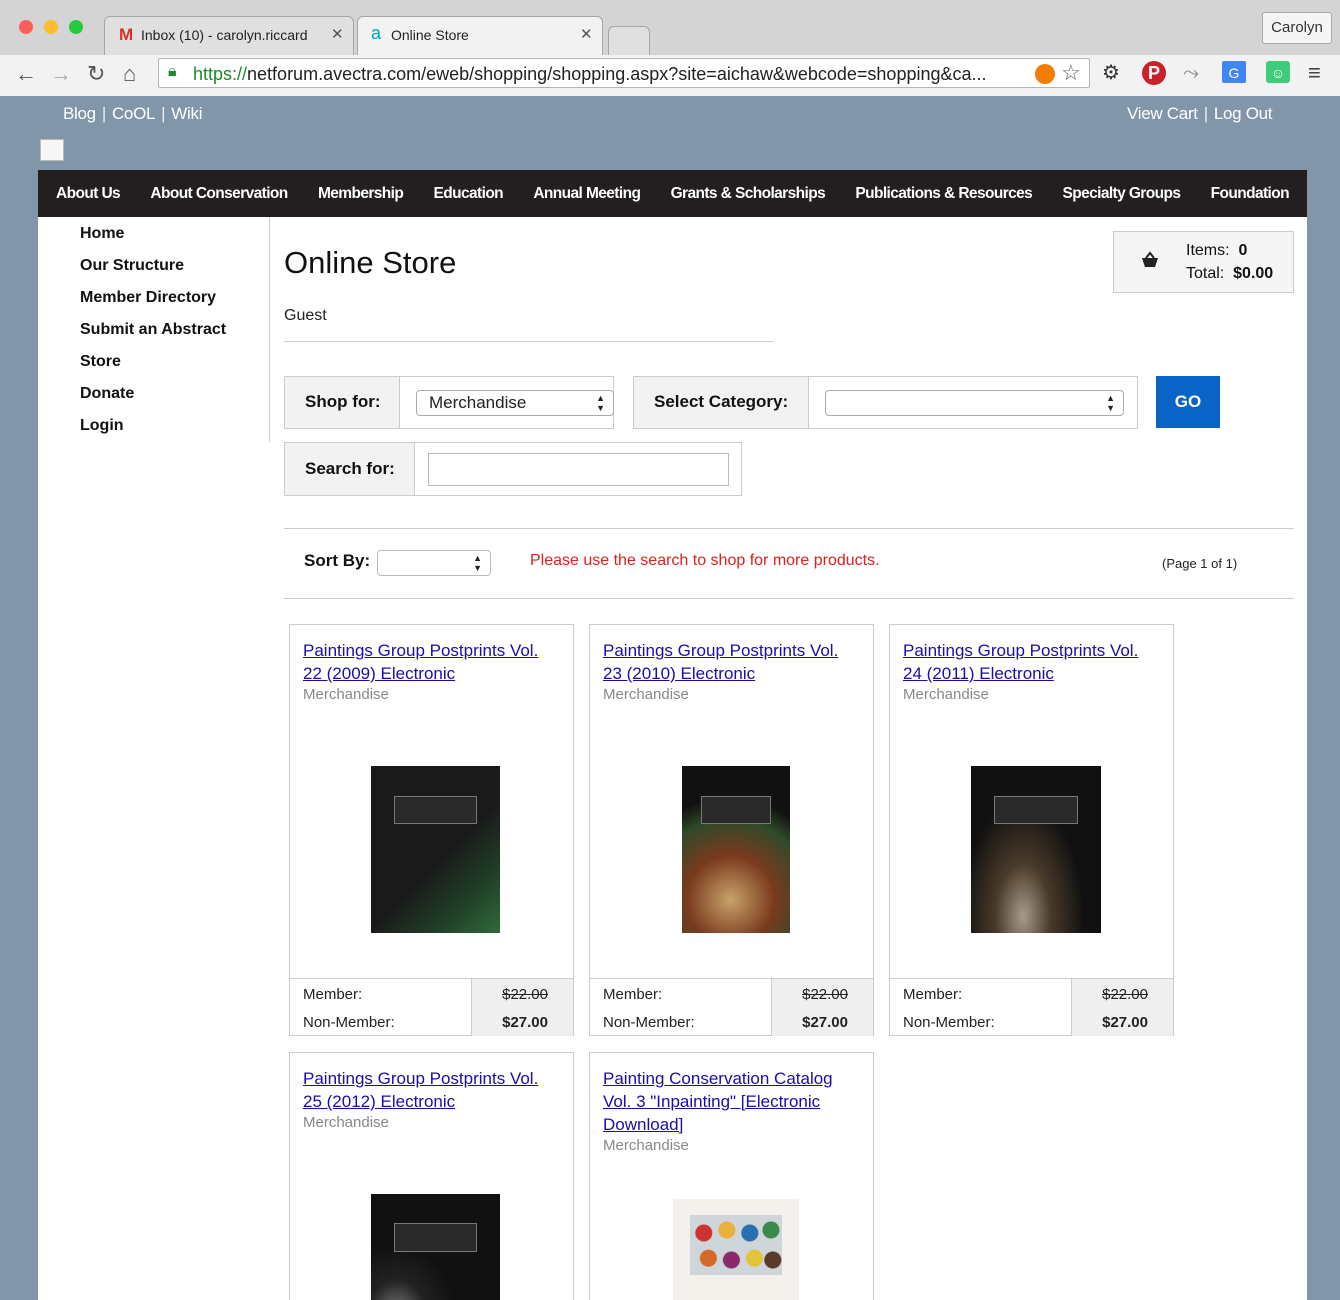 The width and height of the screenshot is (1340, 1300). I want to click on shortcut-extension-icon: ⤳, so click(1191, 73).